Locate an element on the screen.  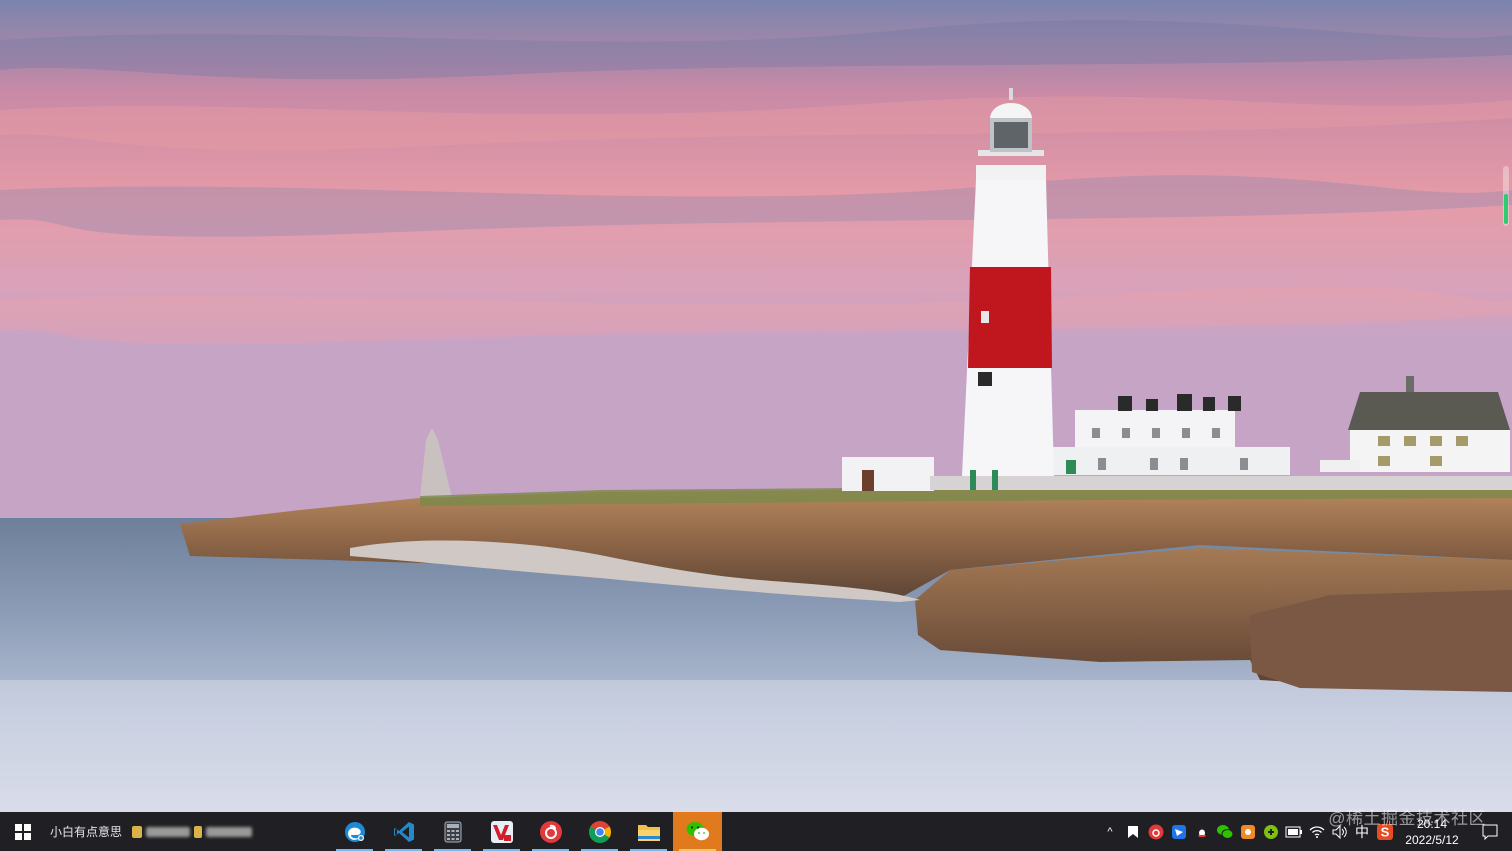
app-wechat is located at coordinates (697, 831).